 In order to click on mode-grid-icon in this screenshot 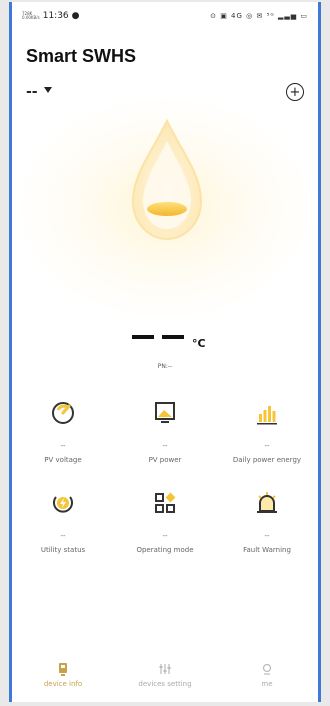, I will do `click(165, 503)`.